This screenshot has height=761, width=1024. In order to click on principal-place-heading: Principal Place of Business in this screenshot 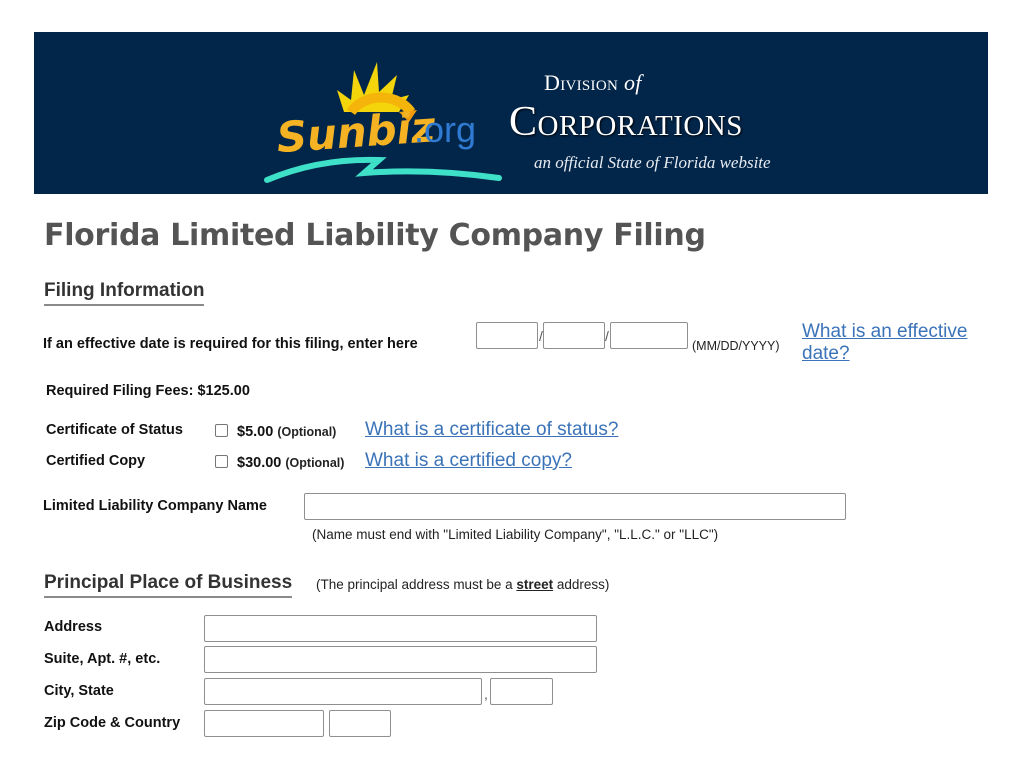, I will do `click(168, 585)`.